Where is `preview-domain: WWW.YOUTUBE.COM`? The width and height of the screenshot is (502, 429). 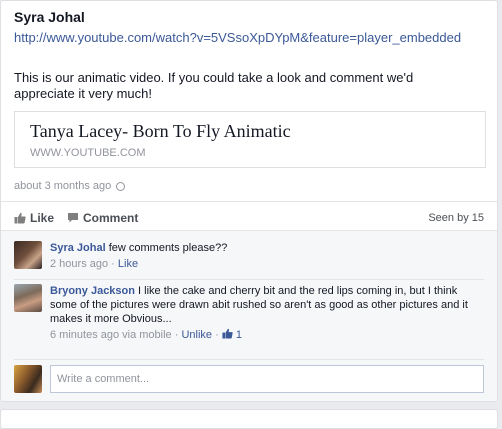
preview-domain: WWW.YOUTUBE.COM is located at coordinates (88, 153).